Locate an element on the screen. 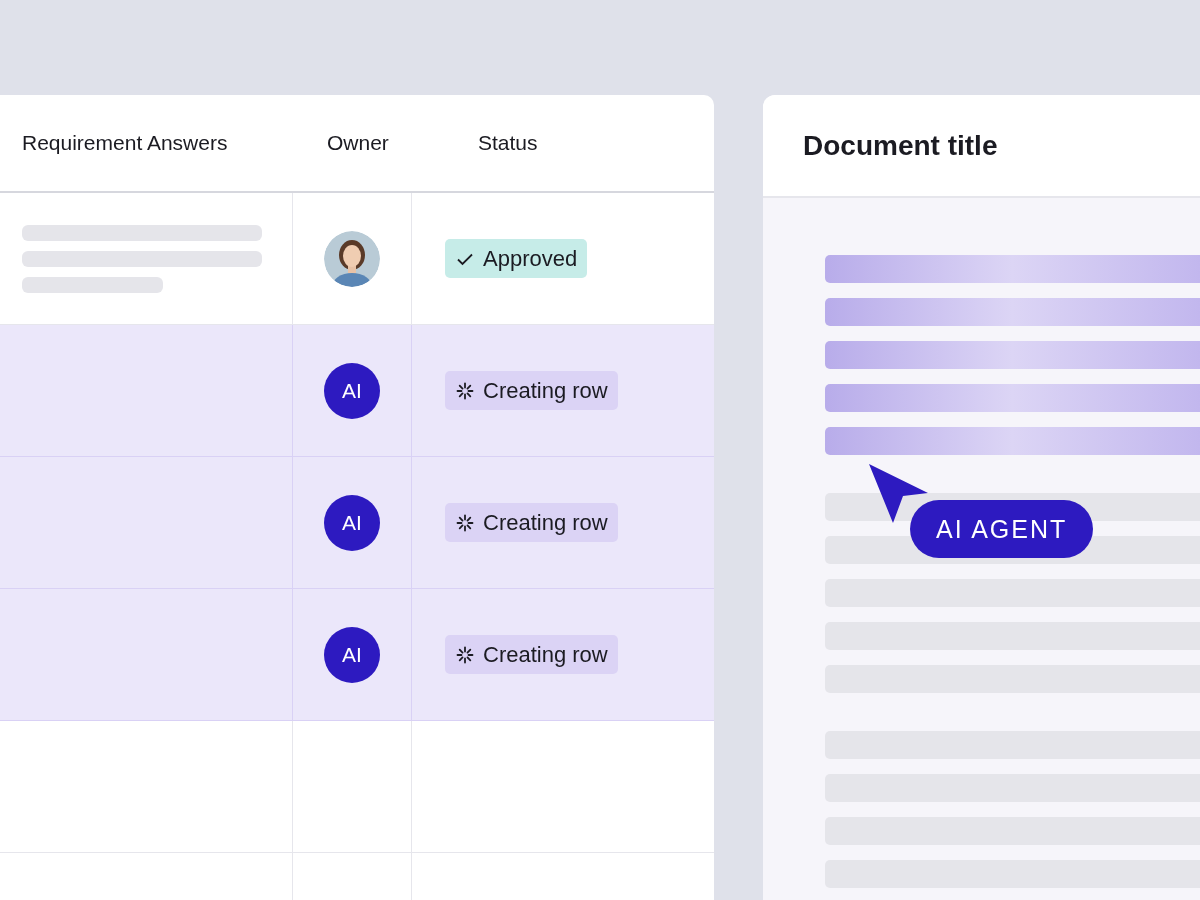 This screenshot has width=1200, height=900. cursor-label: AI AGENT is located at coordinates (1002, 529).